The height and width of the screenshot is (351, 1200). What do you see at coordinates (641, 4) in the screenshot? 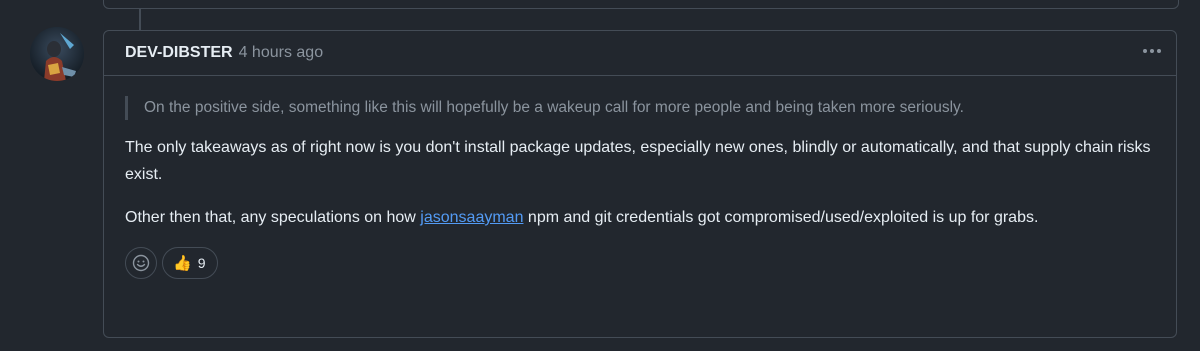
I see `previous-comment-box` at bounding box center [641, 4].